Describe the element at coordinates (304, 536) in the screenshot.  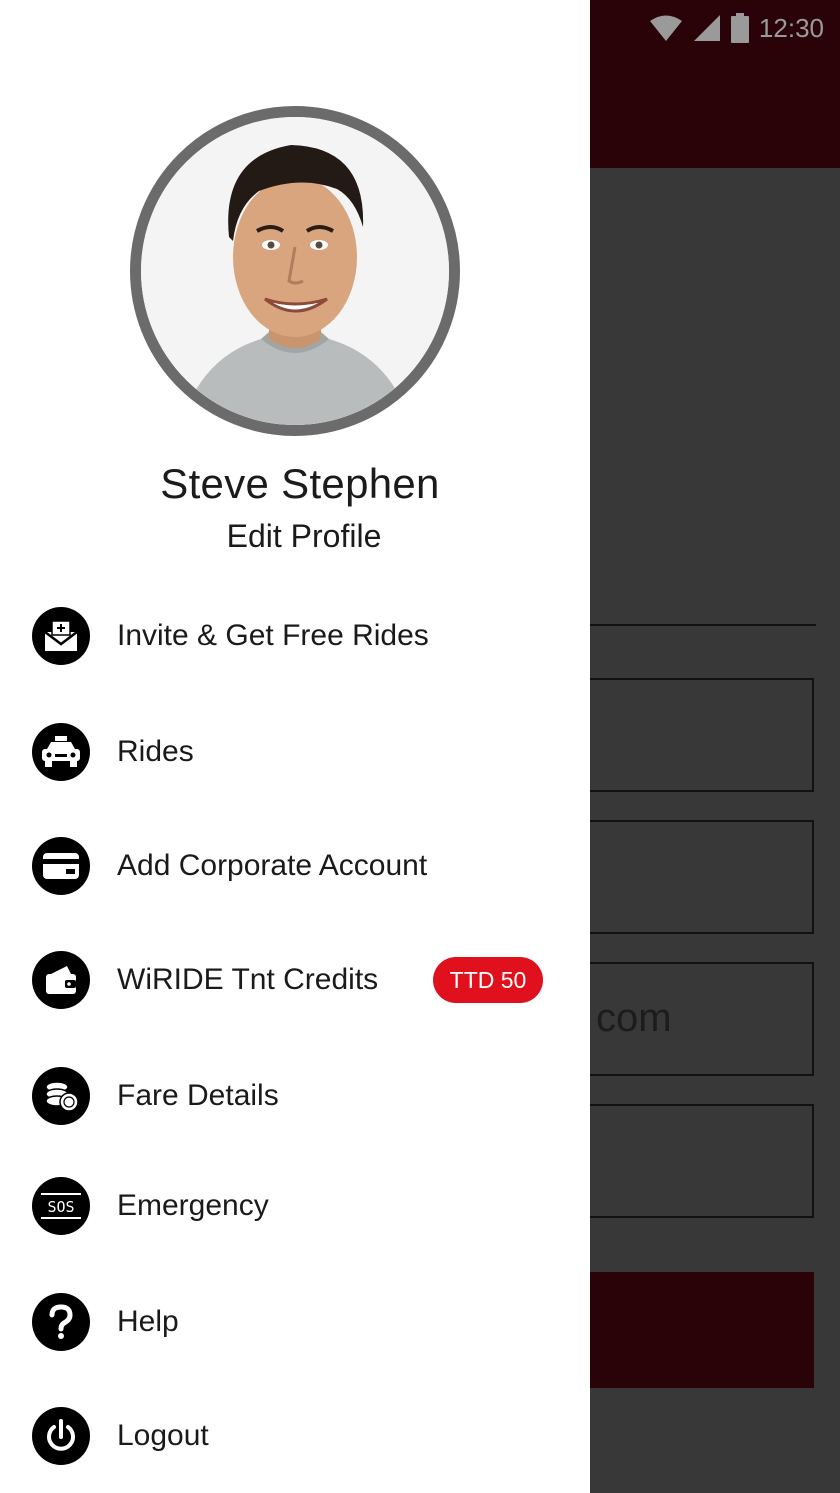
I see `edit-profile-link: Edit Profile` at that location.